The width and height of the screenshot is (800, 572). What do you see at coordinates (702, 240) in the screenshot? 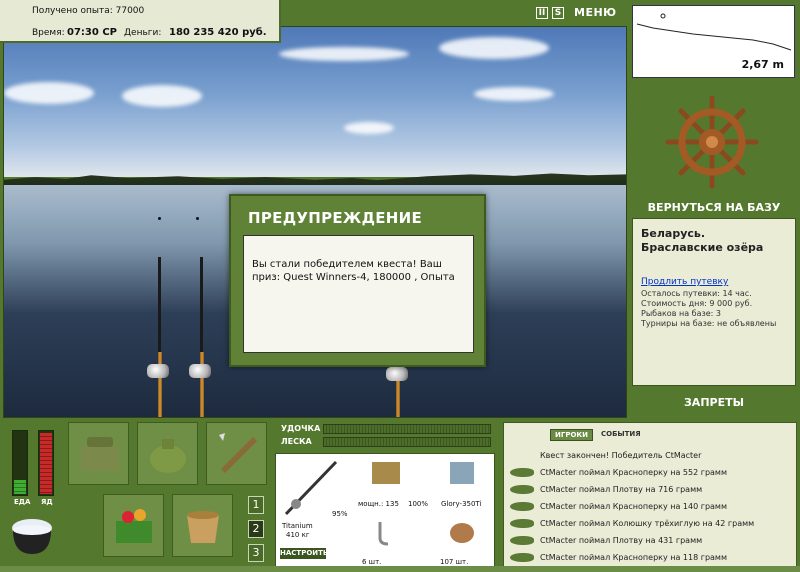
I see `location-title: Беларусь. Браславские озёра` at bounding box center [702, 240].